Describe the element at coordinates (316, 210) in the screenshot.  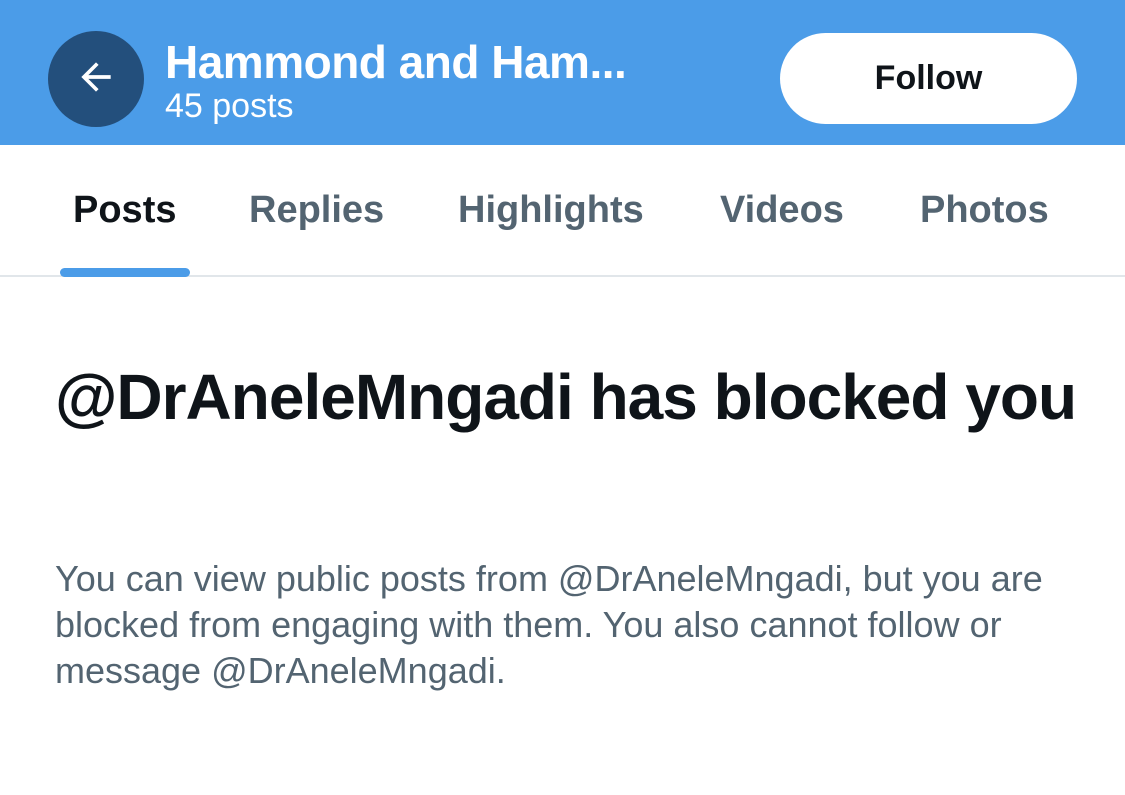
I see `tab-replies: Replies` at that location.